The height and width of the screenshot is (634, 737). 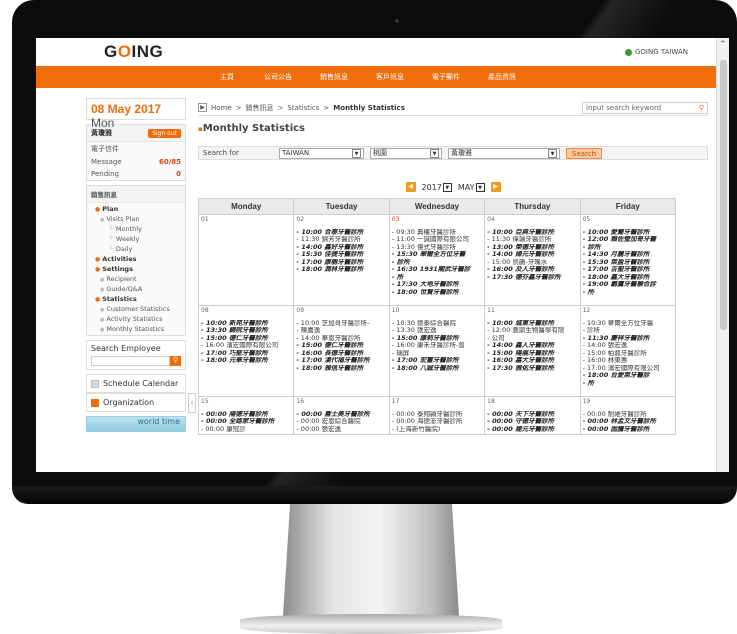 I want to click on calendar-event: - 00:00 天下牙醫診所, so click(x=532, y=415).